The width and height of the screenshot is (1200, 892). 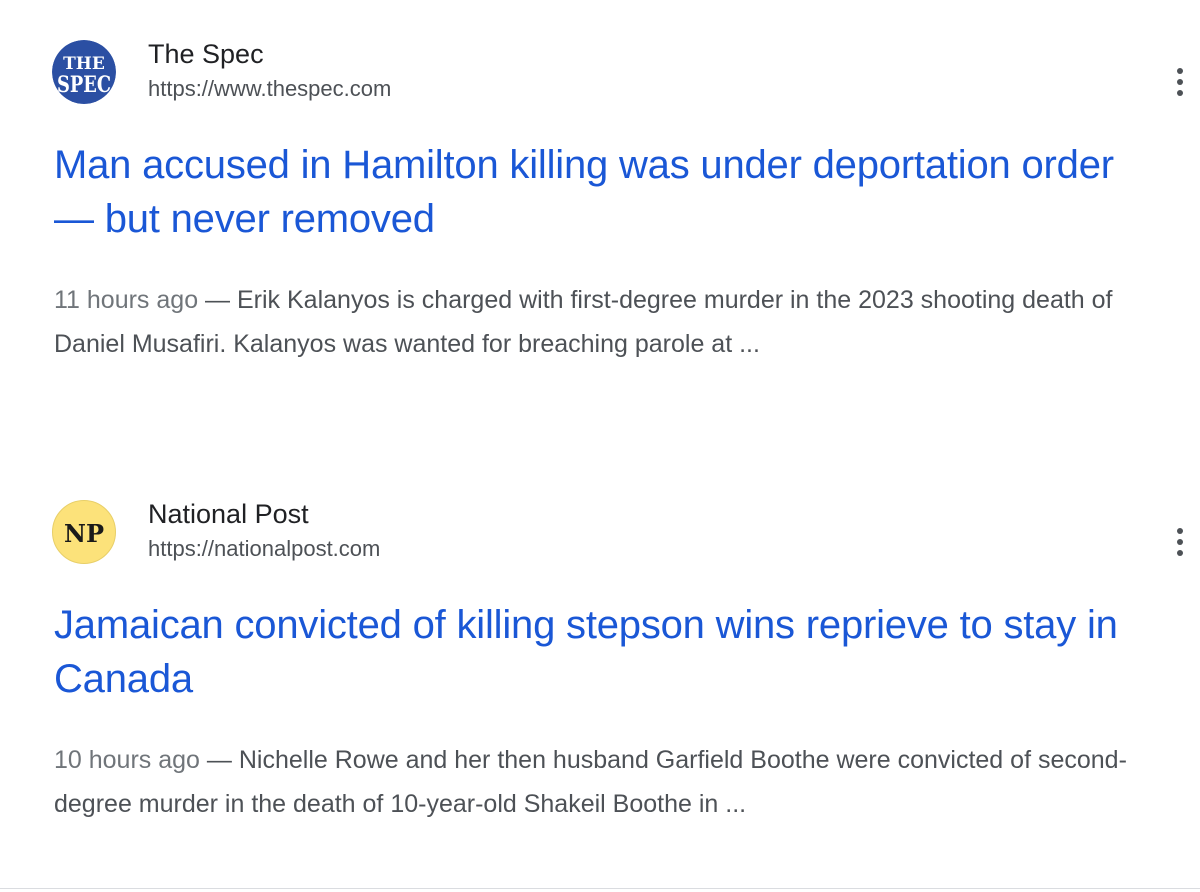 I want to click on divider, so click(x=600, y=888).